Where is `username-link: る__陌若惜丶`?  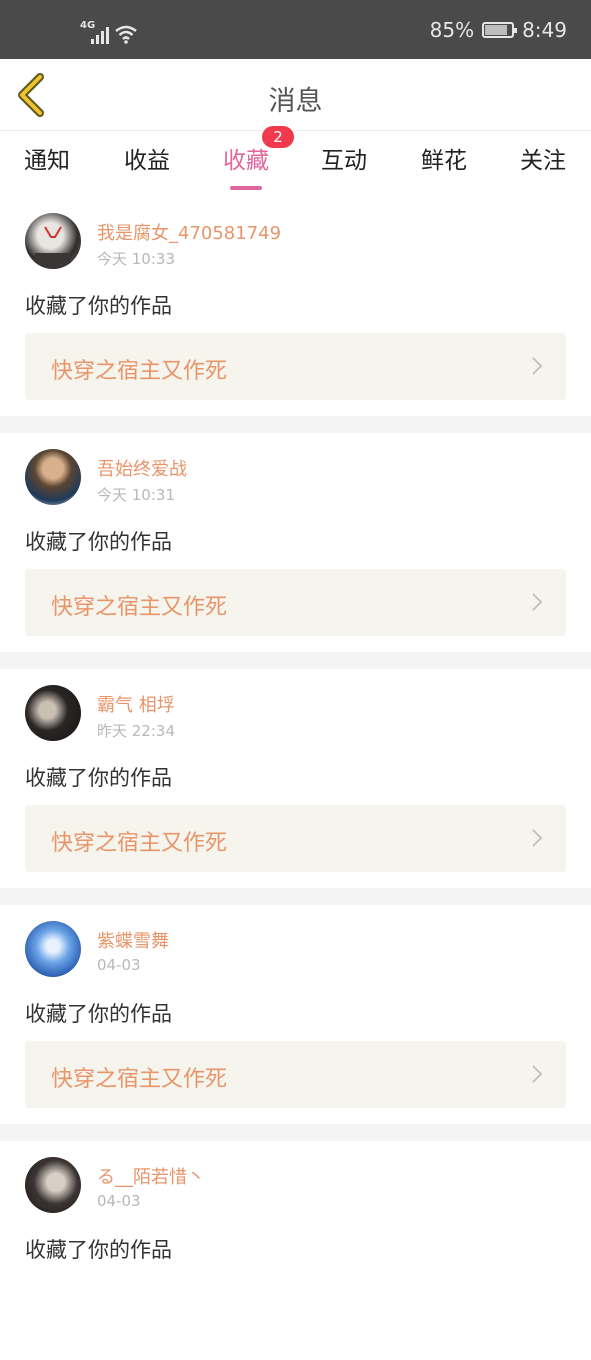
username-link: る__陌若惜丶 is located at coordinates (151, 1176).